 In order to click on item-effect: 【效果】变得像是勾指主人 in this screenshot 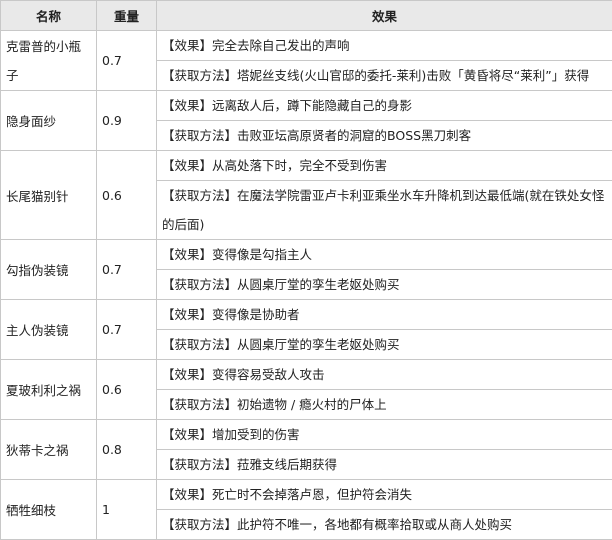, I will do `click(384, 255)`.